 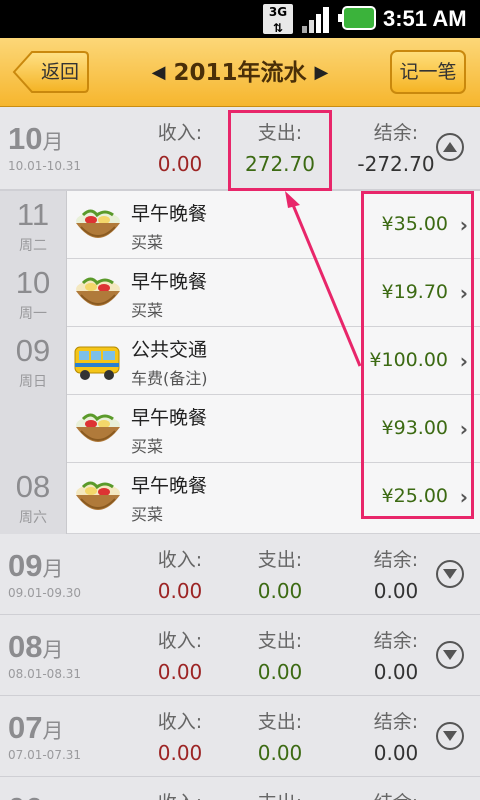 What do you see at coordinates (280, 795) in the screenshot?
I see `expense-summary: 支出:` at bounding box center [280, 795].